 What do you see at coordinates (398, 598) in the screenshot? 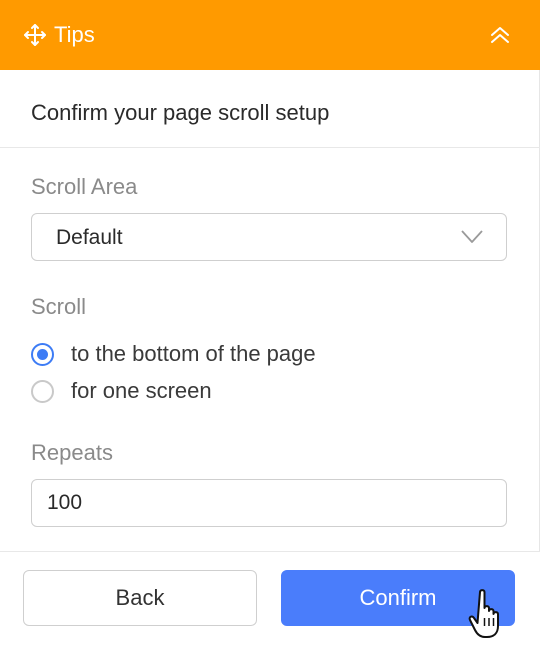
I see `confirm-button: Confirm` at bounding box center [398, 598].